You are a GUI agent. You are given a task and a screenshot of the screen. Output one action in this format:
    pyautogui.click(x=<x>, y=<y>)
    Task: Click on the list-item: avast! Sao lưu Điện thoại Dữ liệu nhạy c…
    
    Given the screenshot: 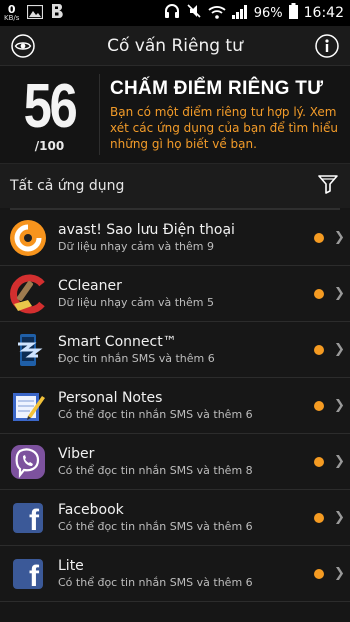 What is the action you would take?
    pyautogui.click(x=175, y=238)
    